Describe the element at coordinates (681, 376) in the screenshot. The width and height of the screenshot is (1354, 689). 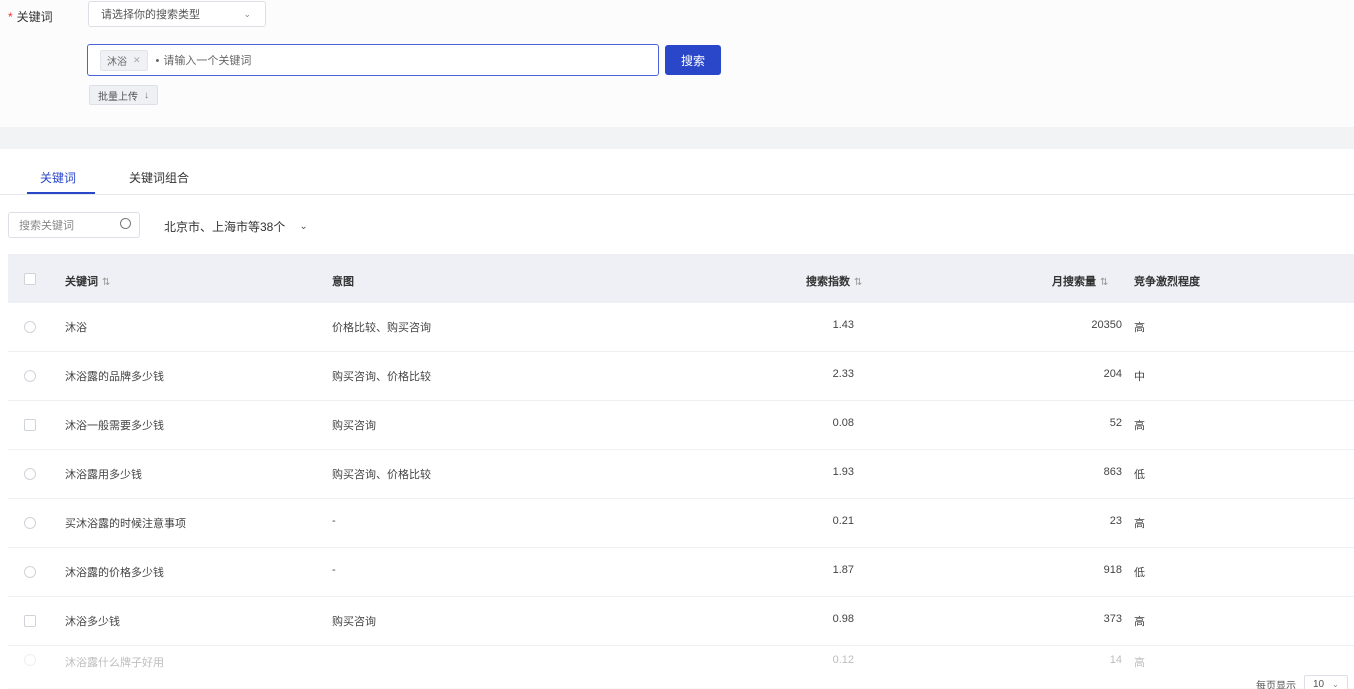
I see `table-row: 沐浴露的品牌多少钱 购买咨询、价格比较 2.33 204 中` at that location.